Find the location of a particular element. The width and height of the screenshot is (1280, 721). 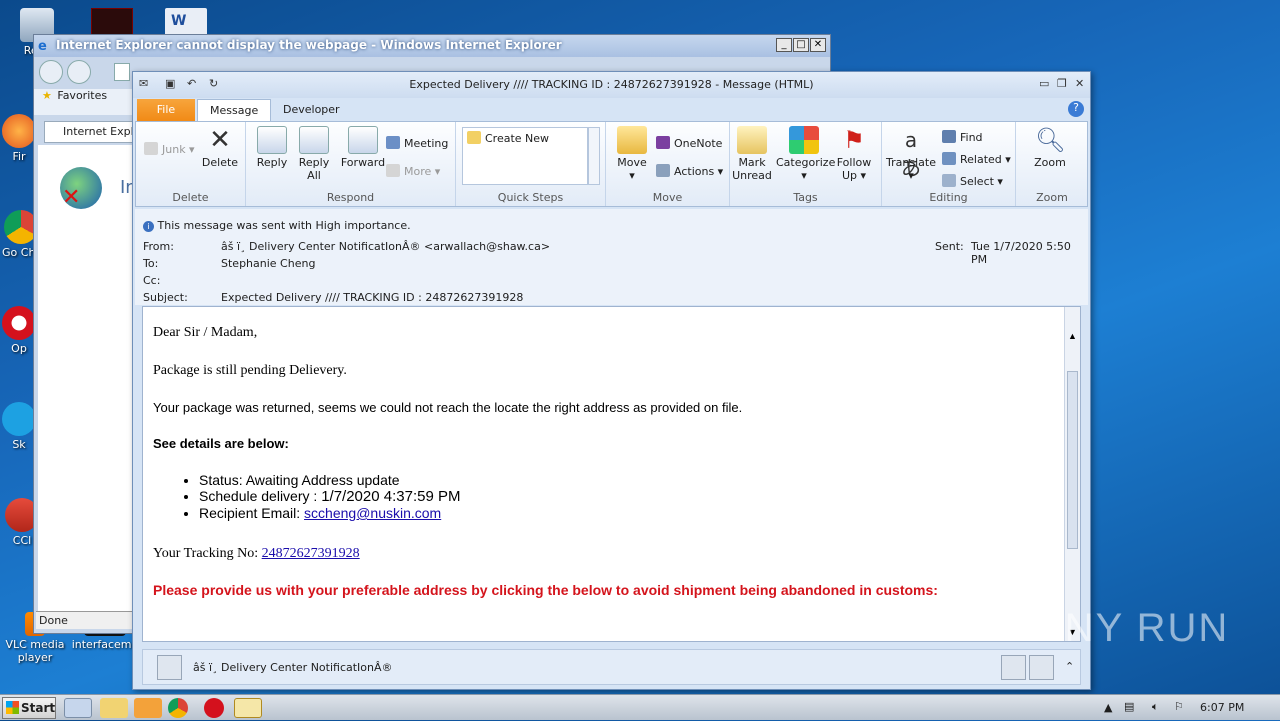

select-button: Select ▾ is located at coordinates (972, 181).